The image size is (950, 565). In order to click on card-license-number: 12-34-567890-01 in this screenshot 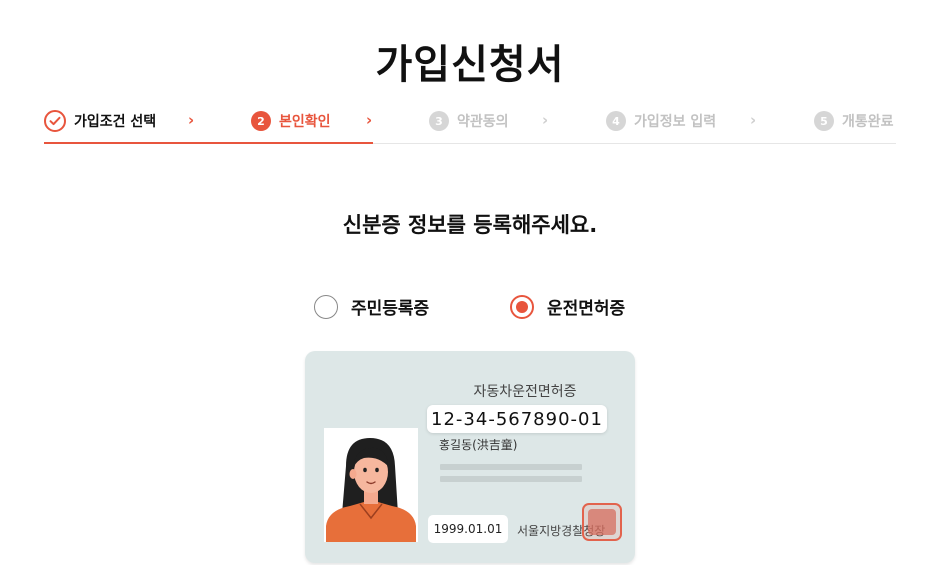, I will do `click(517, 419)`.